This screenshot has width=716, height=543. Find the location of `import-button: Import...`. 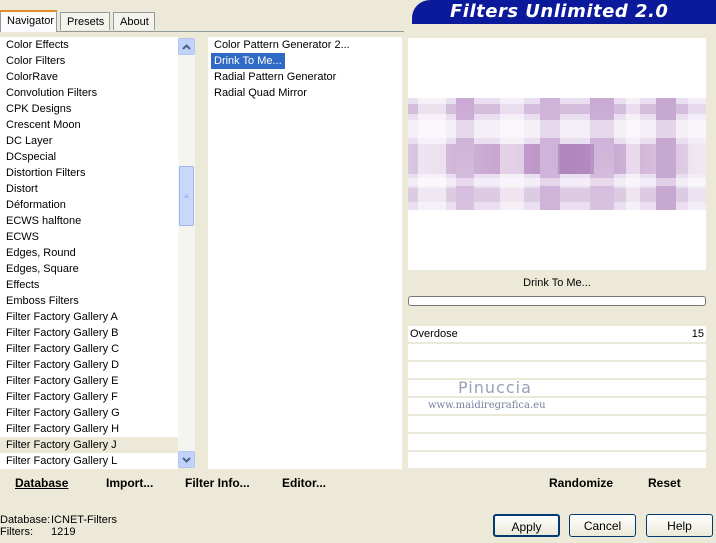

import-button: Import... is located at coordinates (129, 483).